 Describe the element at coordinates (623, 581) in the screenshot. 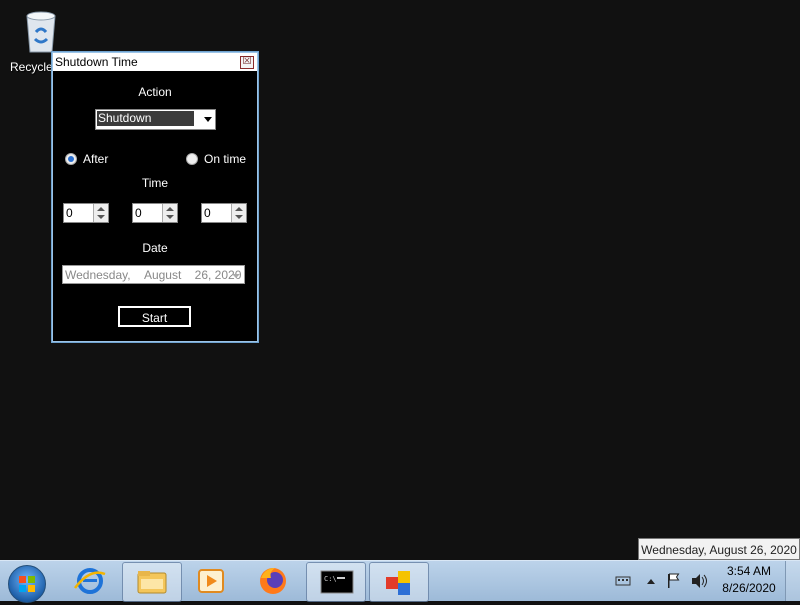

I see `keyboard-icon` at that location.